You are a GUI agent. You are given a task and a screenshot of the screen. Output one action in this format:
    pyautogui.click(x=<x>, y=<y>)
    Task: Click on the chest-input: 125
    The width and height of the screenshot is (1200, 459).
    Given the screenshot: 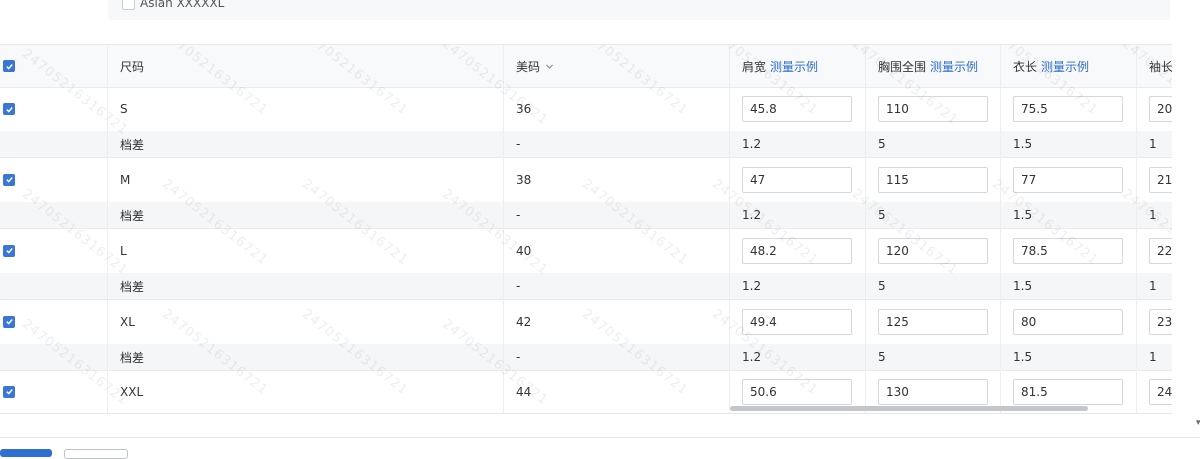 What is the action you would take?
    pyautogui.click(x=933, y=321)
    